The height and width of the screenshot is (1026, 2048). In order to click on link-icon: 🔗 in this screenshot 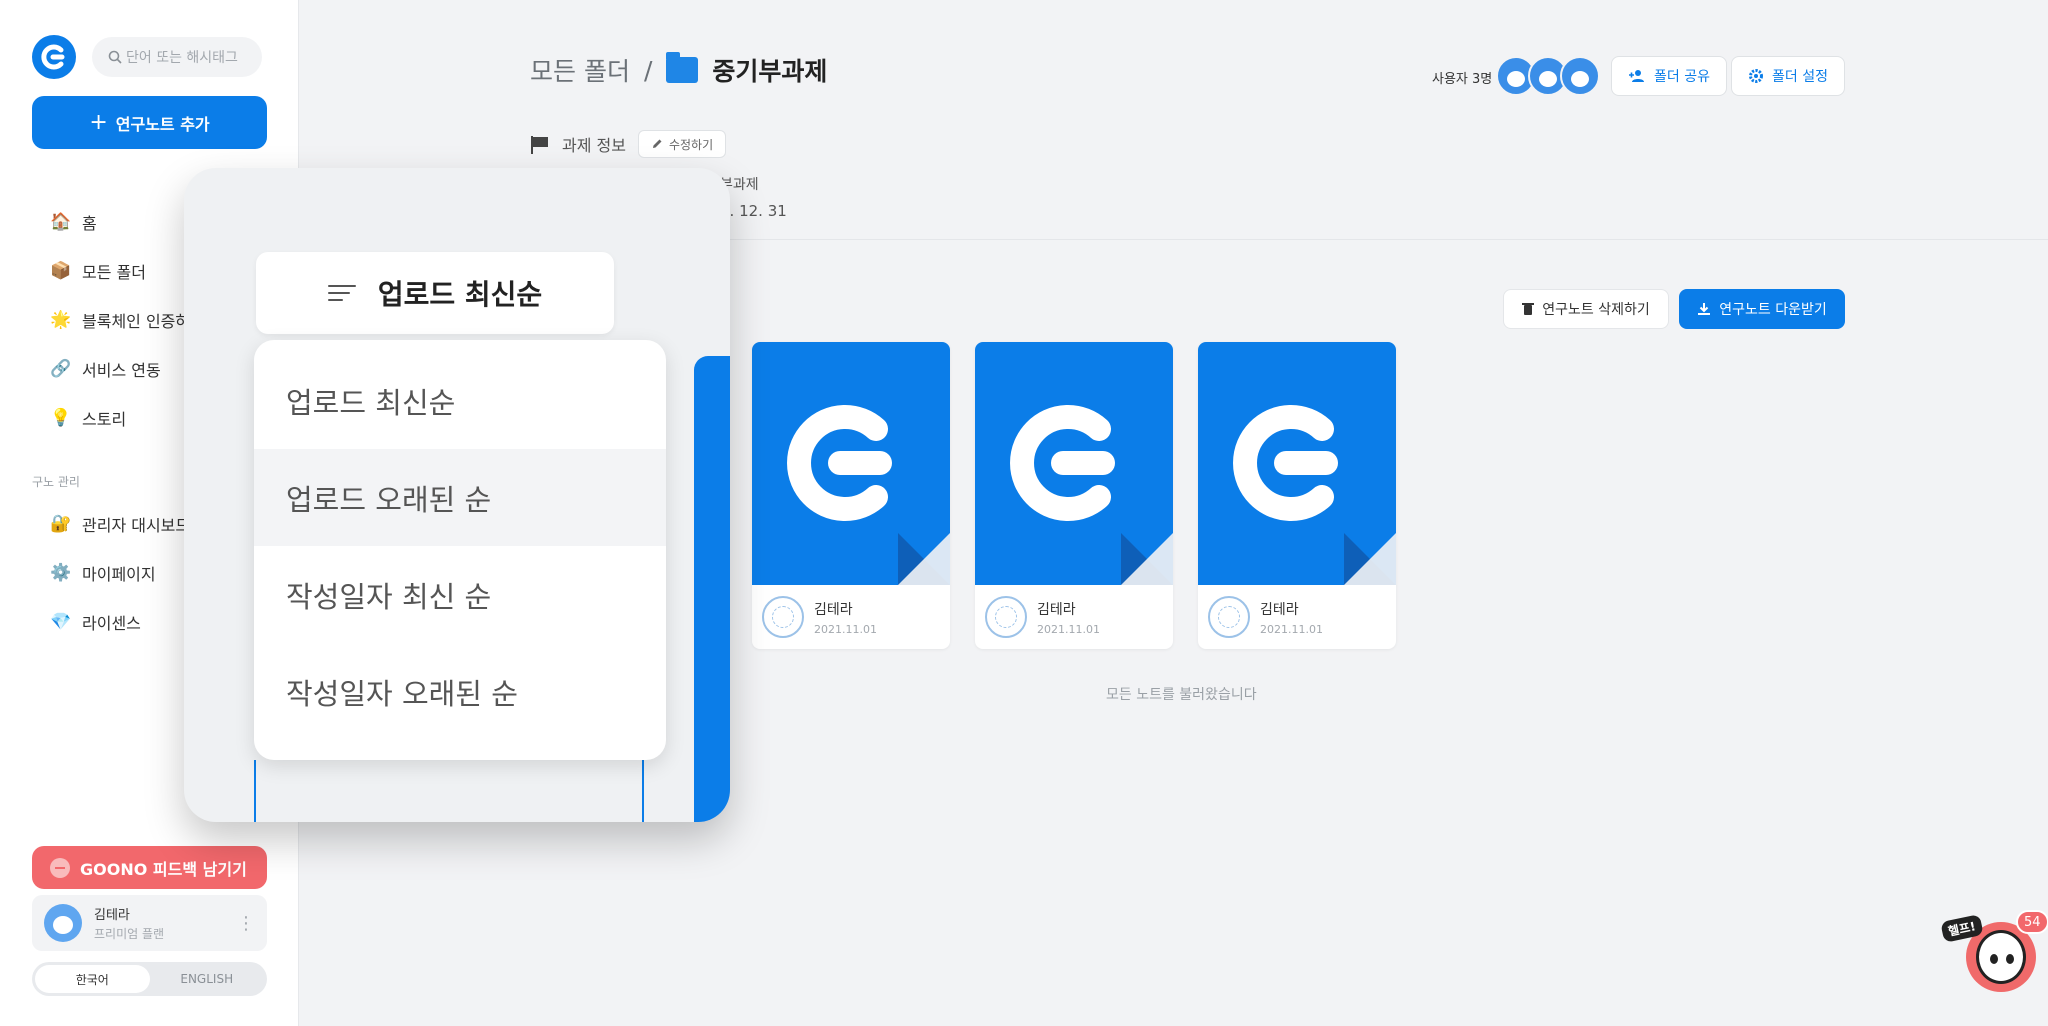, I will do `click(61, 369)`.